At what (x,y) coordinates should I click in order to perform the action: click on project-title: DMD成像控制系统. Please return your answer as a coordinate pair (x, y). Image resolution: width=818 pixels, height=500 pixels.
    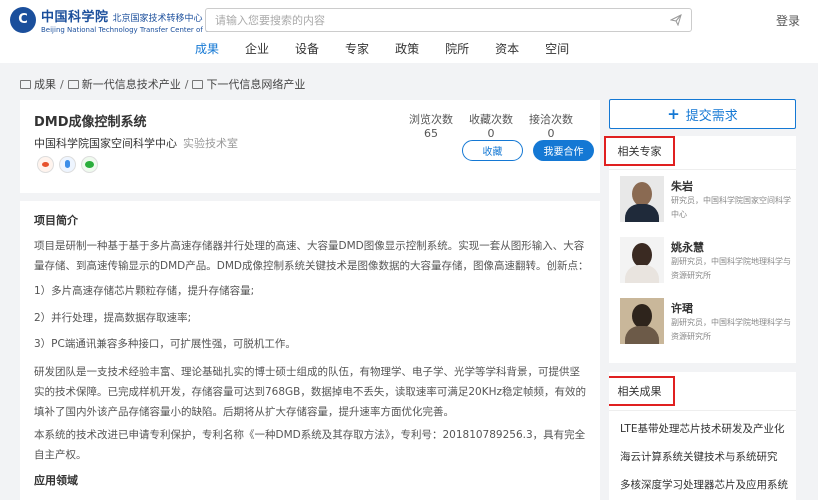
    Looking at the image, I should click on (90, 122).